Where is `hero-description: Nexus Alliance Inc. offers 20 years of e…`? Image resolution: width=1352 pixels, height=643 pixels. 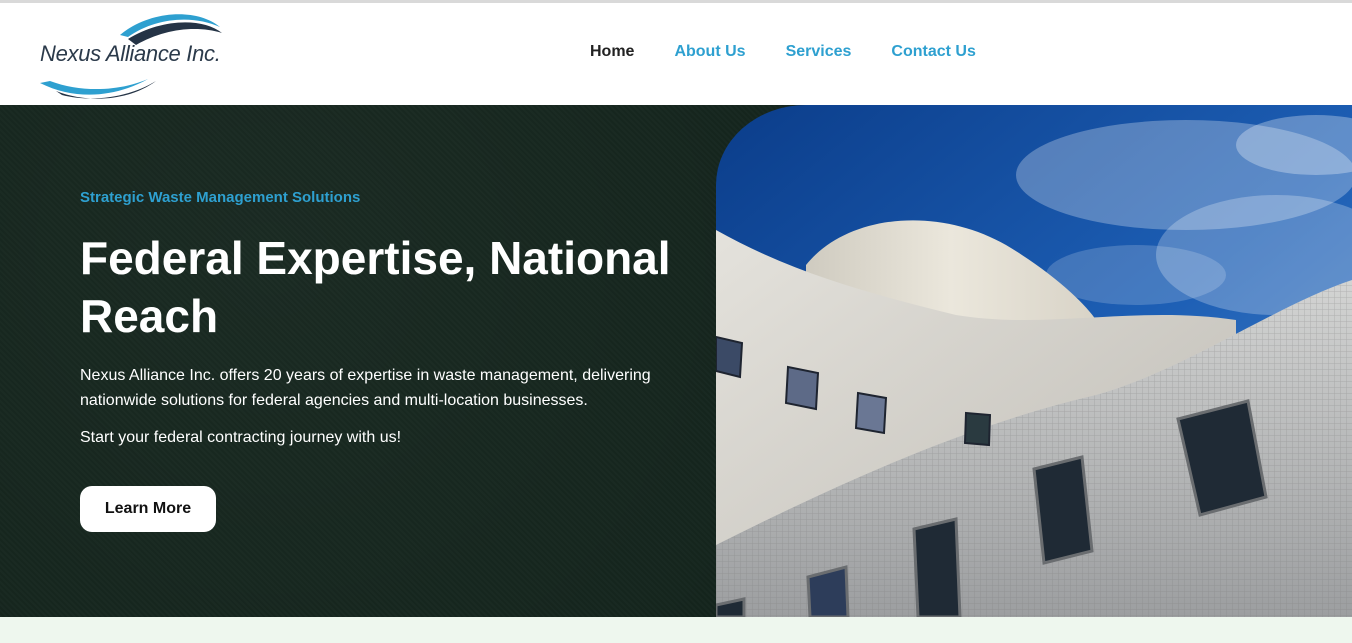
hero-description: Nexus Alliance Inc. offers 20 years of e… is located at coordinates (365, 388).